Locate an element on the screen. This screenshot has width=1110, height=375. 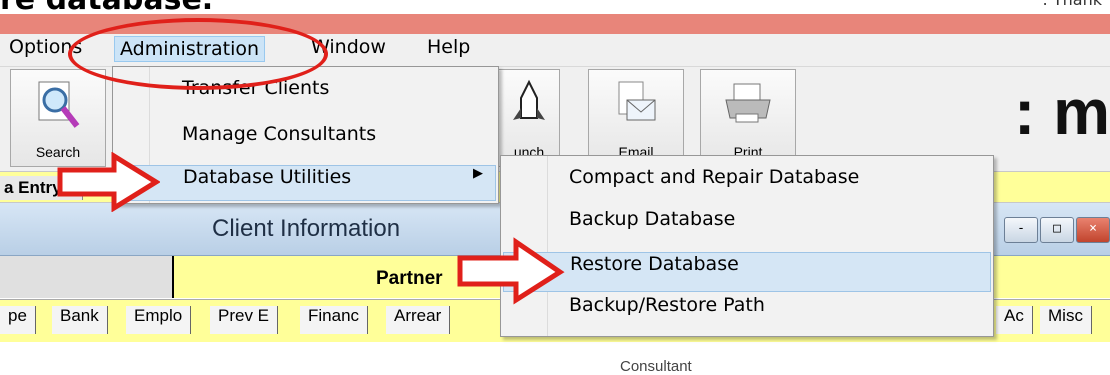
tab-bank: Bank is located at coordinates (80, 320).